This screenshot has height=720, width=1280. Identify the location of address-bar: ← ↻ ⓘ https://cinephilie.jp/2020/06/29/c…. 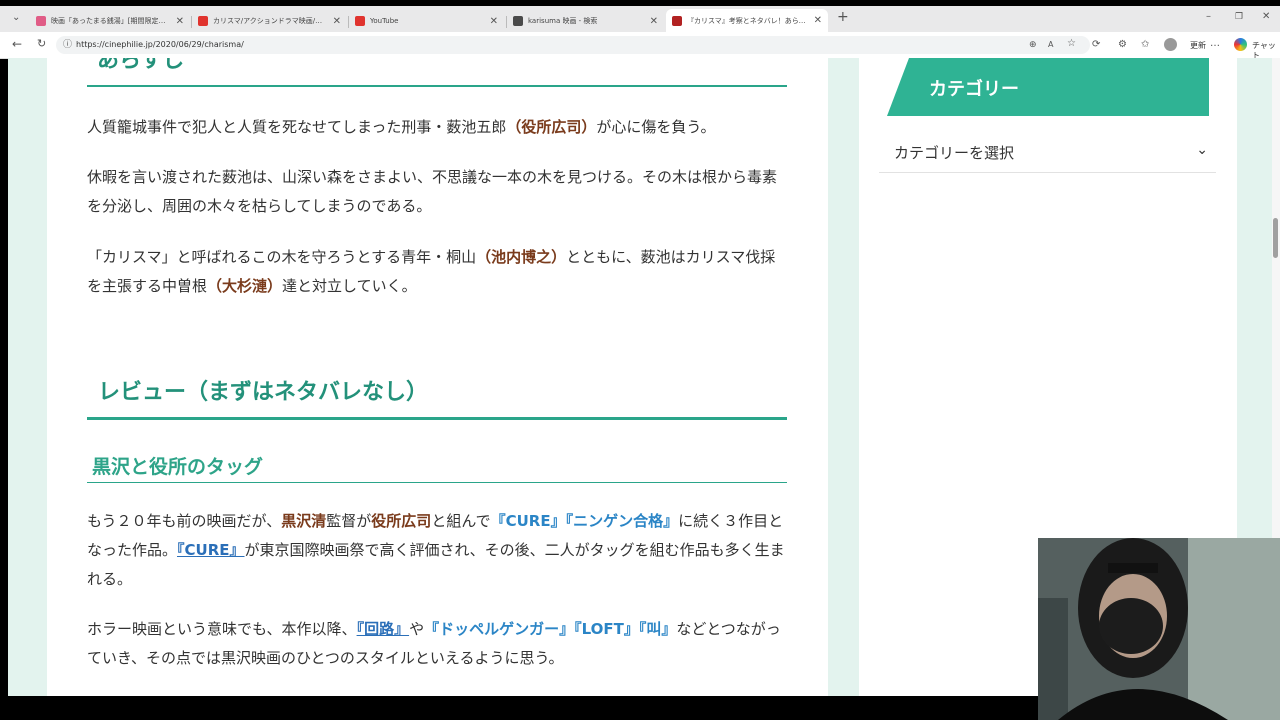
(640, 46).